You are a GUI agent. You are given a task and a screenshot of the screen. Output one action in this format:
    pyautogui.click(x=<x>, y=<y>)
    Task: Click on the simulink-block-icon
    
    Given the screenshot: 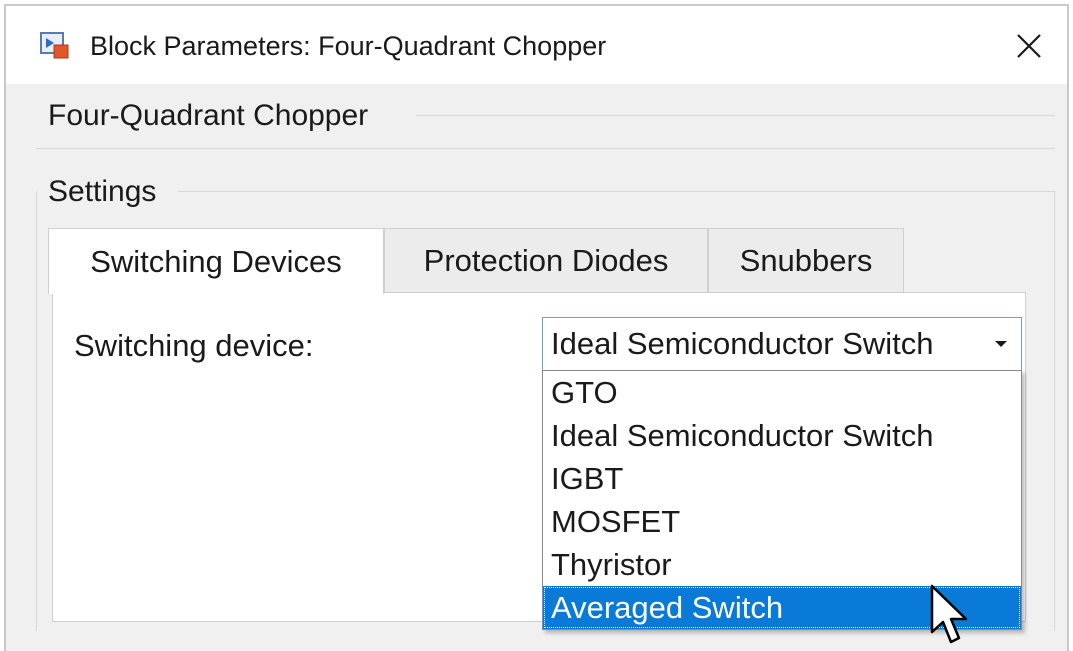 What is the action you would take?
    pyautogui.click(x=54, y=45)
    